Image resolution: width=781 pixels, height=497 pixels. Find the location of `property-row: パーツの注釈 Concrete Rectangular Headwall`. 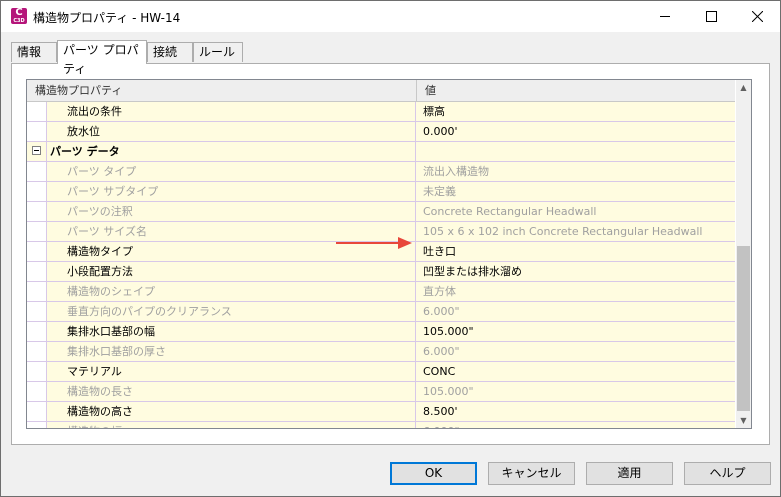

property-row: パーツの注釈 Concrete Rectangular Headwall is located at coordinates (381, 212).